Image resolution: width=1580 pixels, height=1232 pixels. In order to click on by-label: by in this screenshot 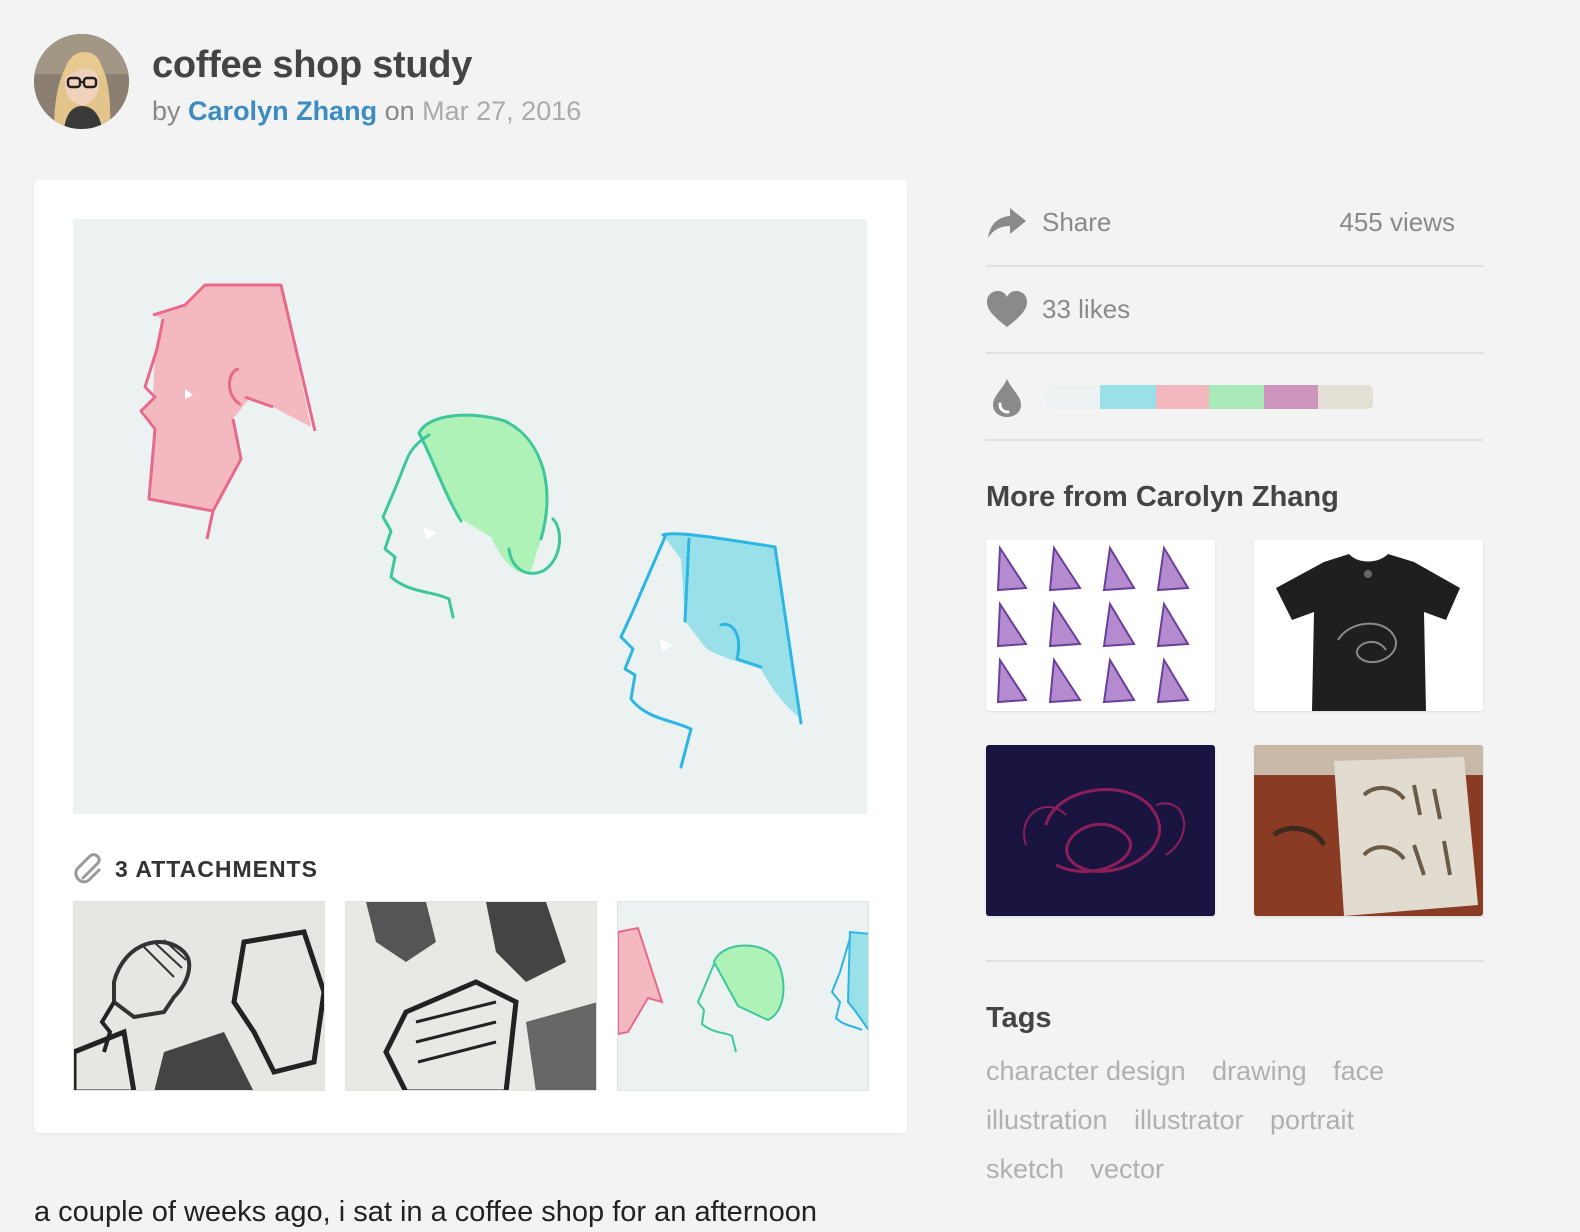, I will do `click(166, 111)`.